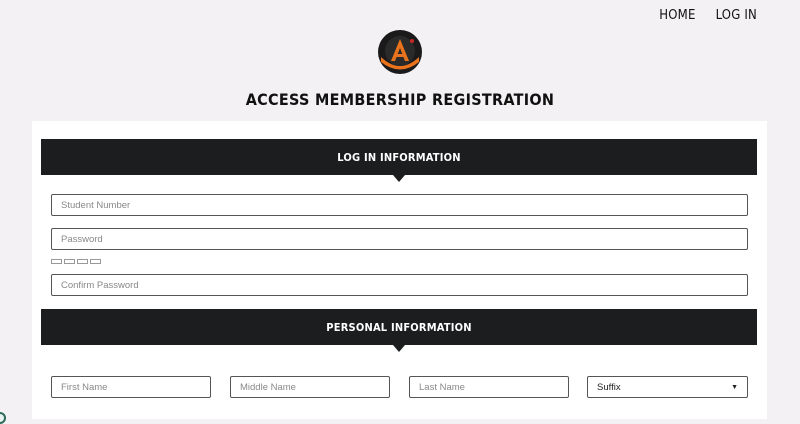 This screenshot has width=800, height=424. Describe the element at coordinates (667, 387) in the screenshot. I see `suffix-select: Suffix ▼` at that location.